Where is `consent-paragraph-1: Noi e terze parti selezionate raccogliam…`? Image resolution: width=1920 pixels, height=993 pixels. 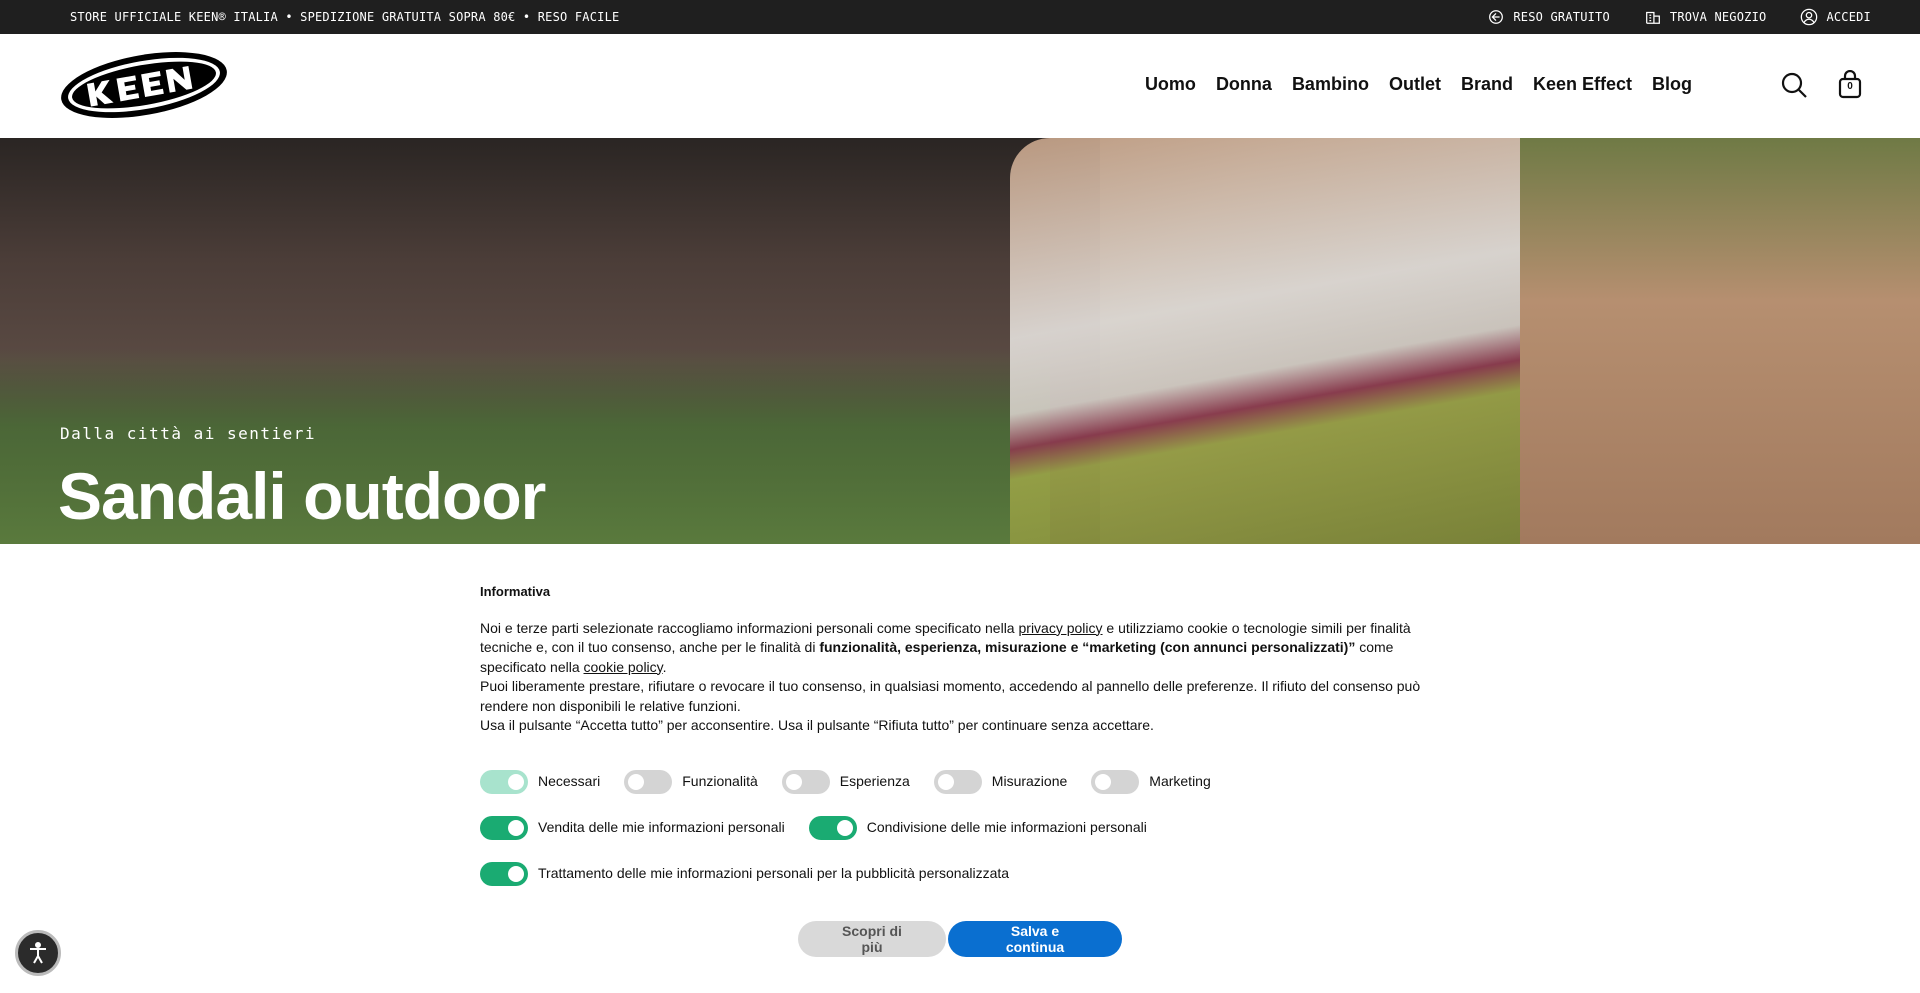
consent-paragraph-1: Noi e terze parti selezionate raccogliam… is located at coordinates (955, 648).